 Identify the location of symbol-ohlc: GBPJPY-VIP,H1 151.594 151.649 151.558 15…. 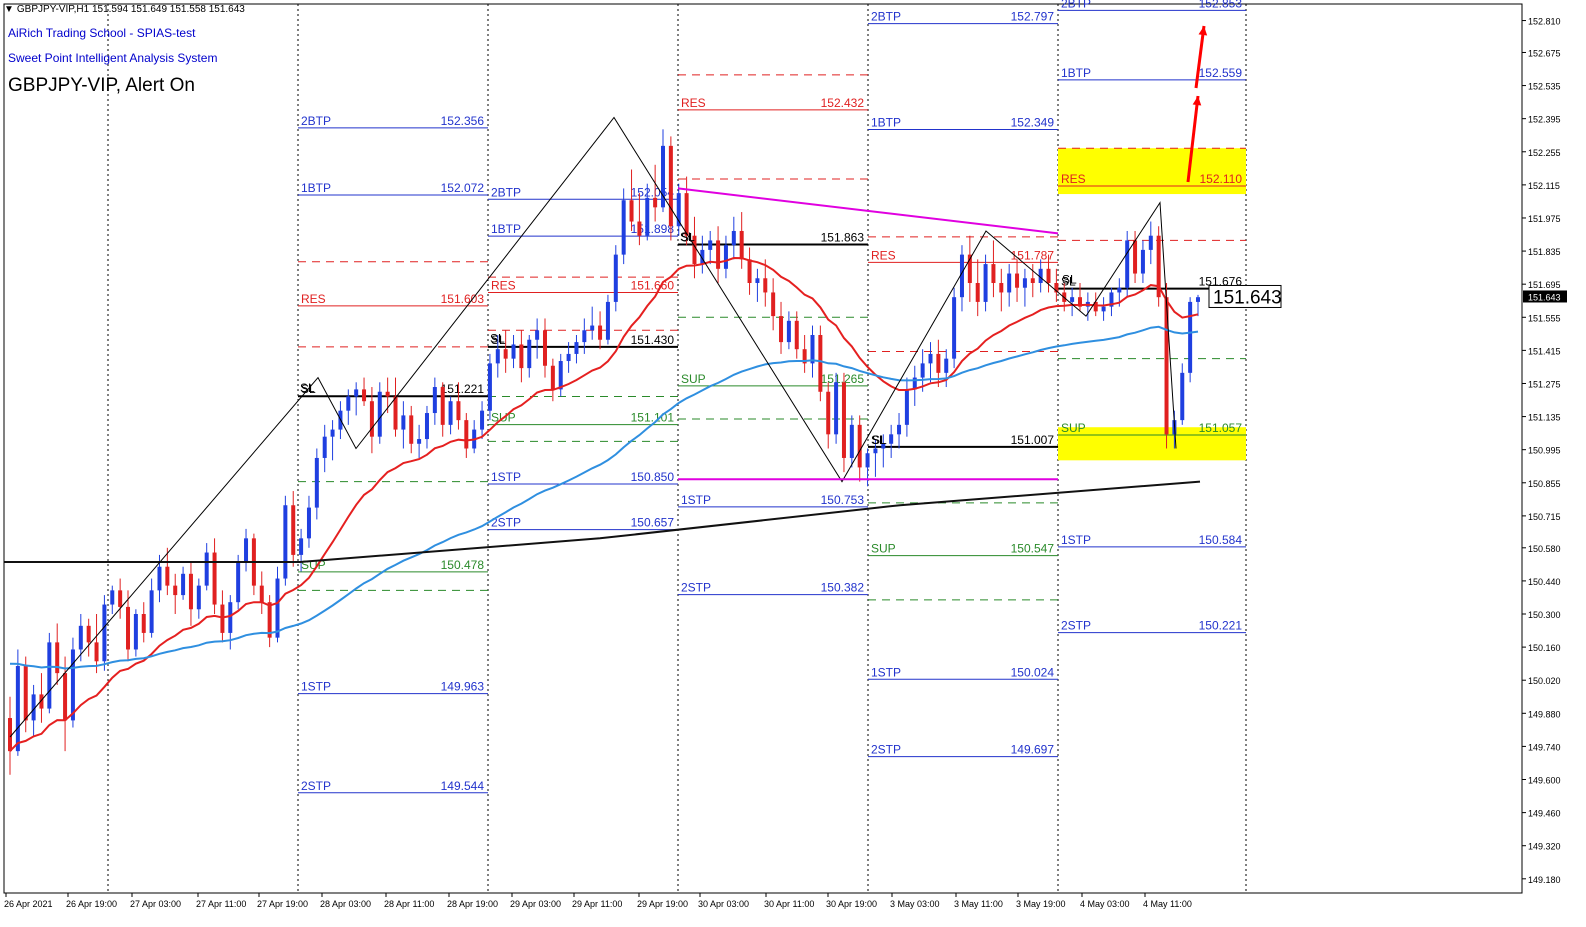
(130, 9).